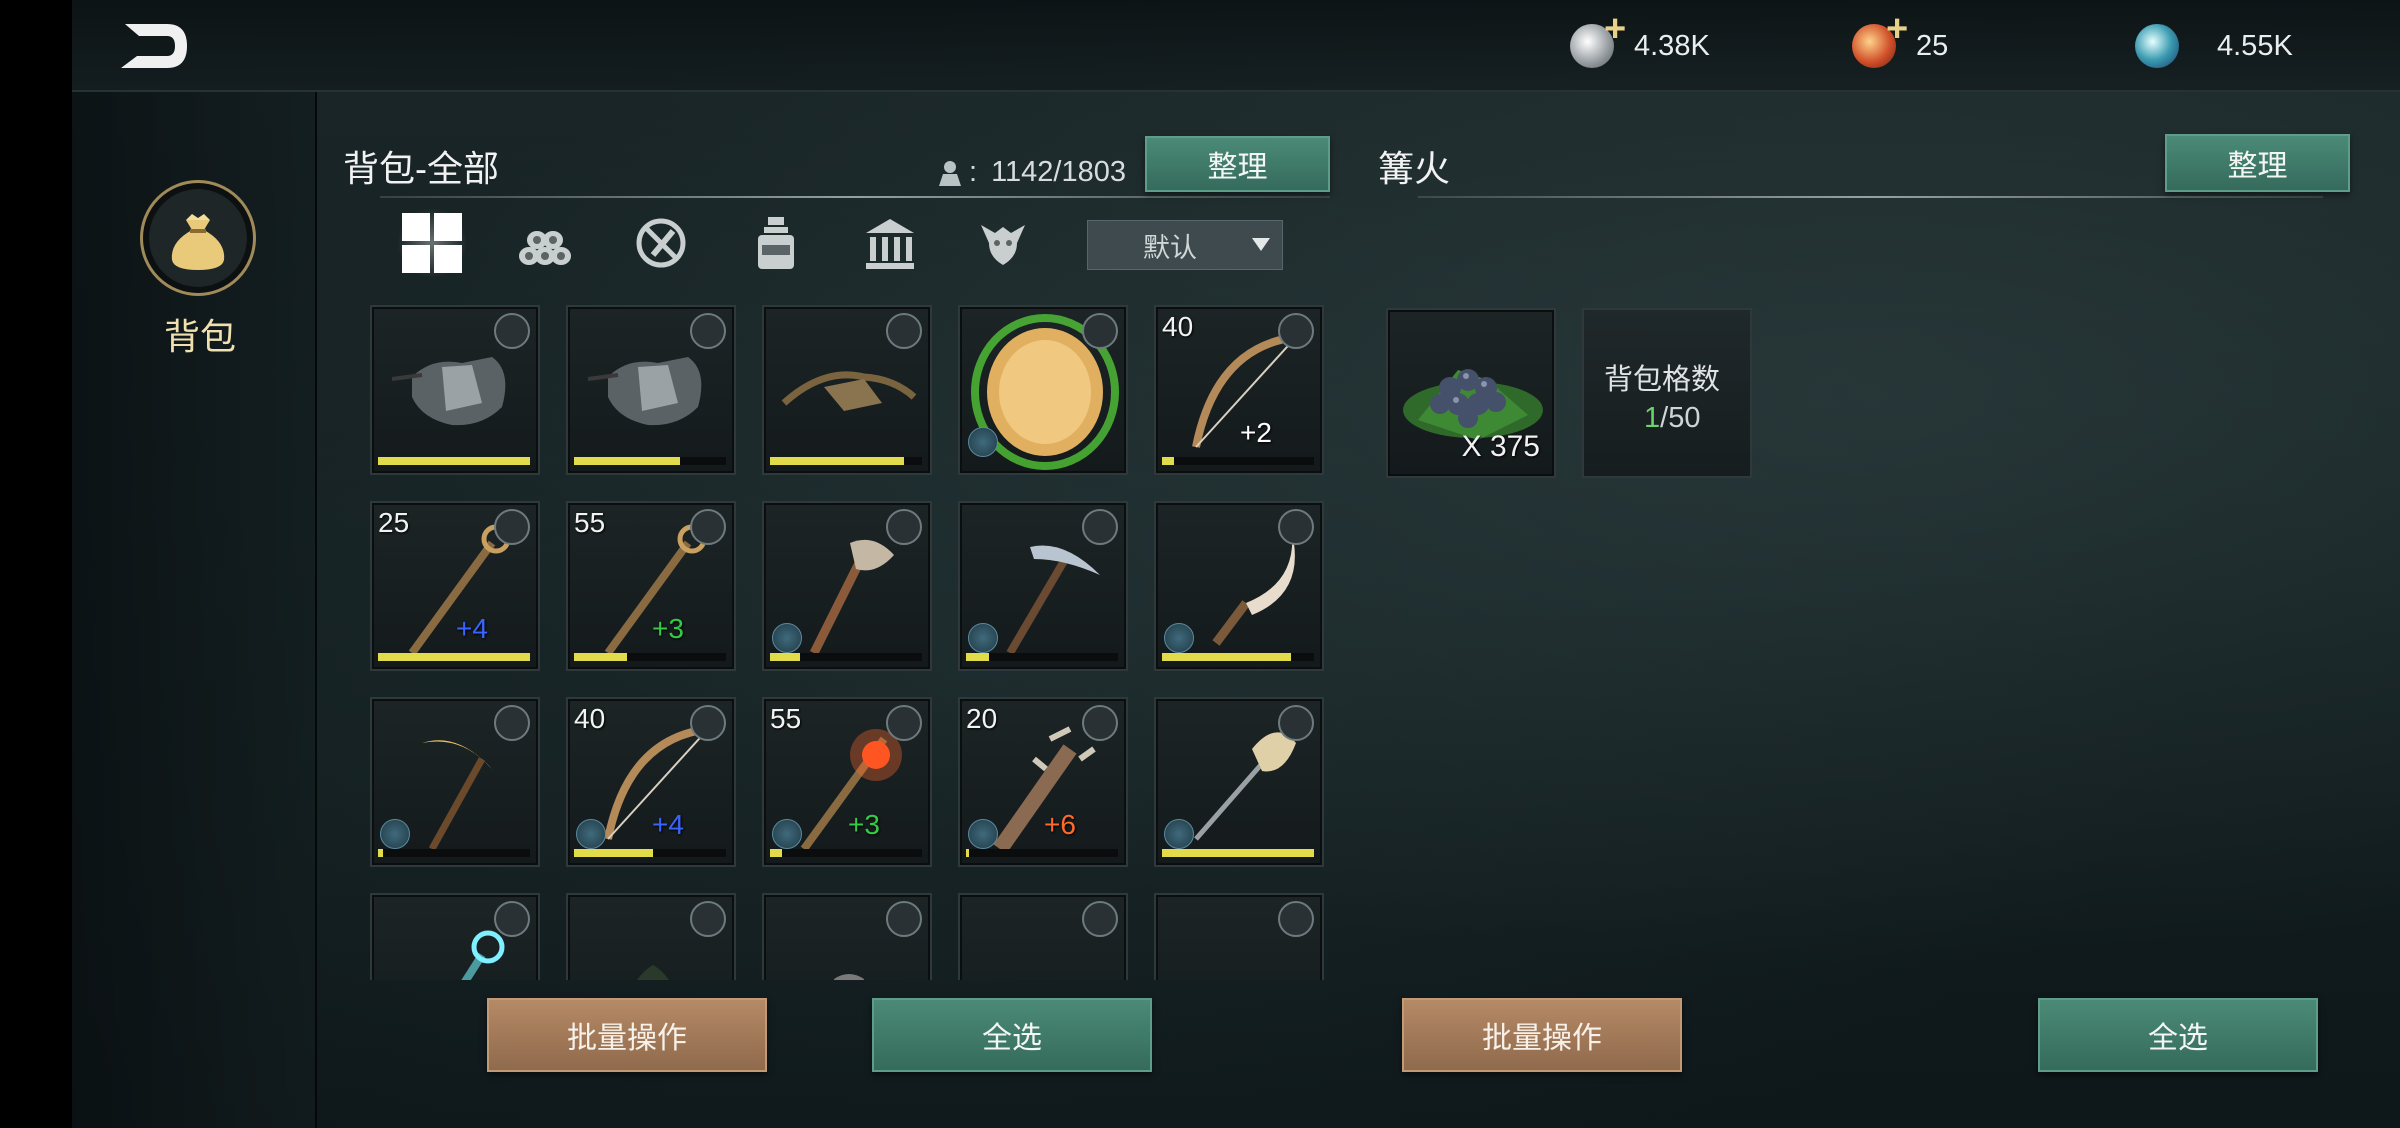 Image resolution: width=2400 pixels, height=1128 pixels. I want to click on bonfire-select-all-button: 全选, so click(2178, 1035).